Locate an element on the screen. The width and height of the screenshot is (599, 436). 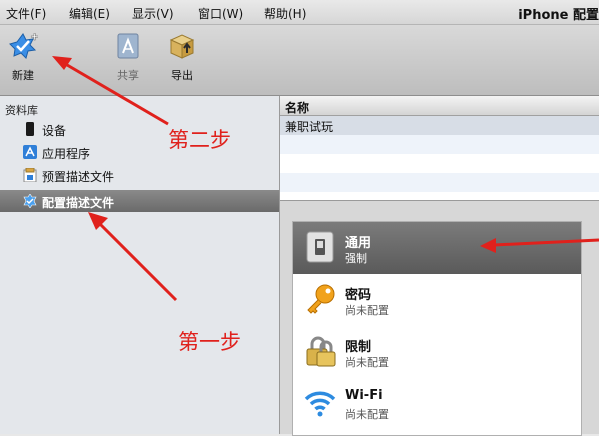
wifi-icon is located at coordinates (320, 404).